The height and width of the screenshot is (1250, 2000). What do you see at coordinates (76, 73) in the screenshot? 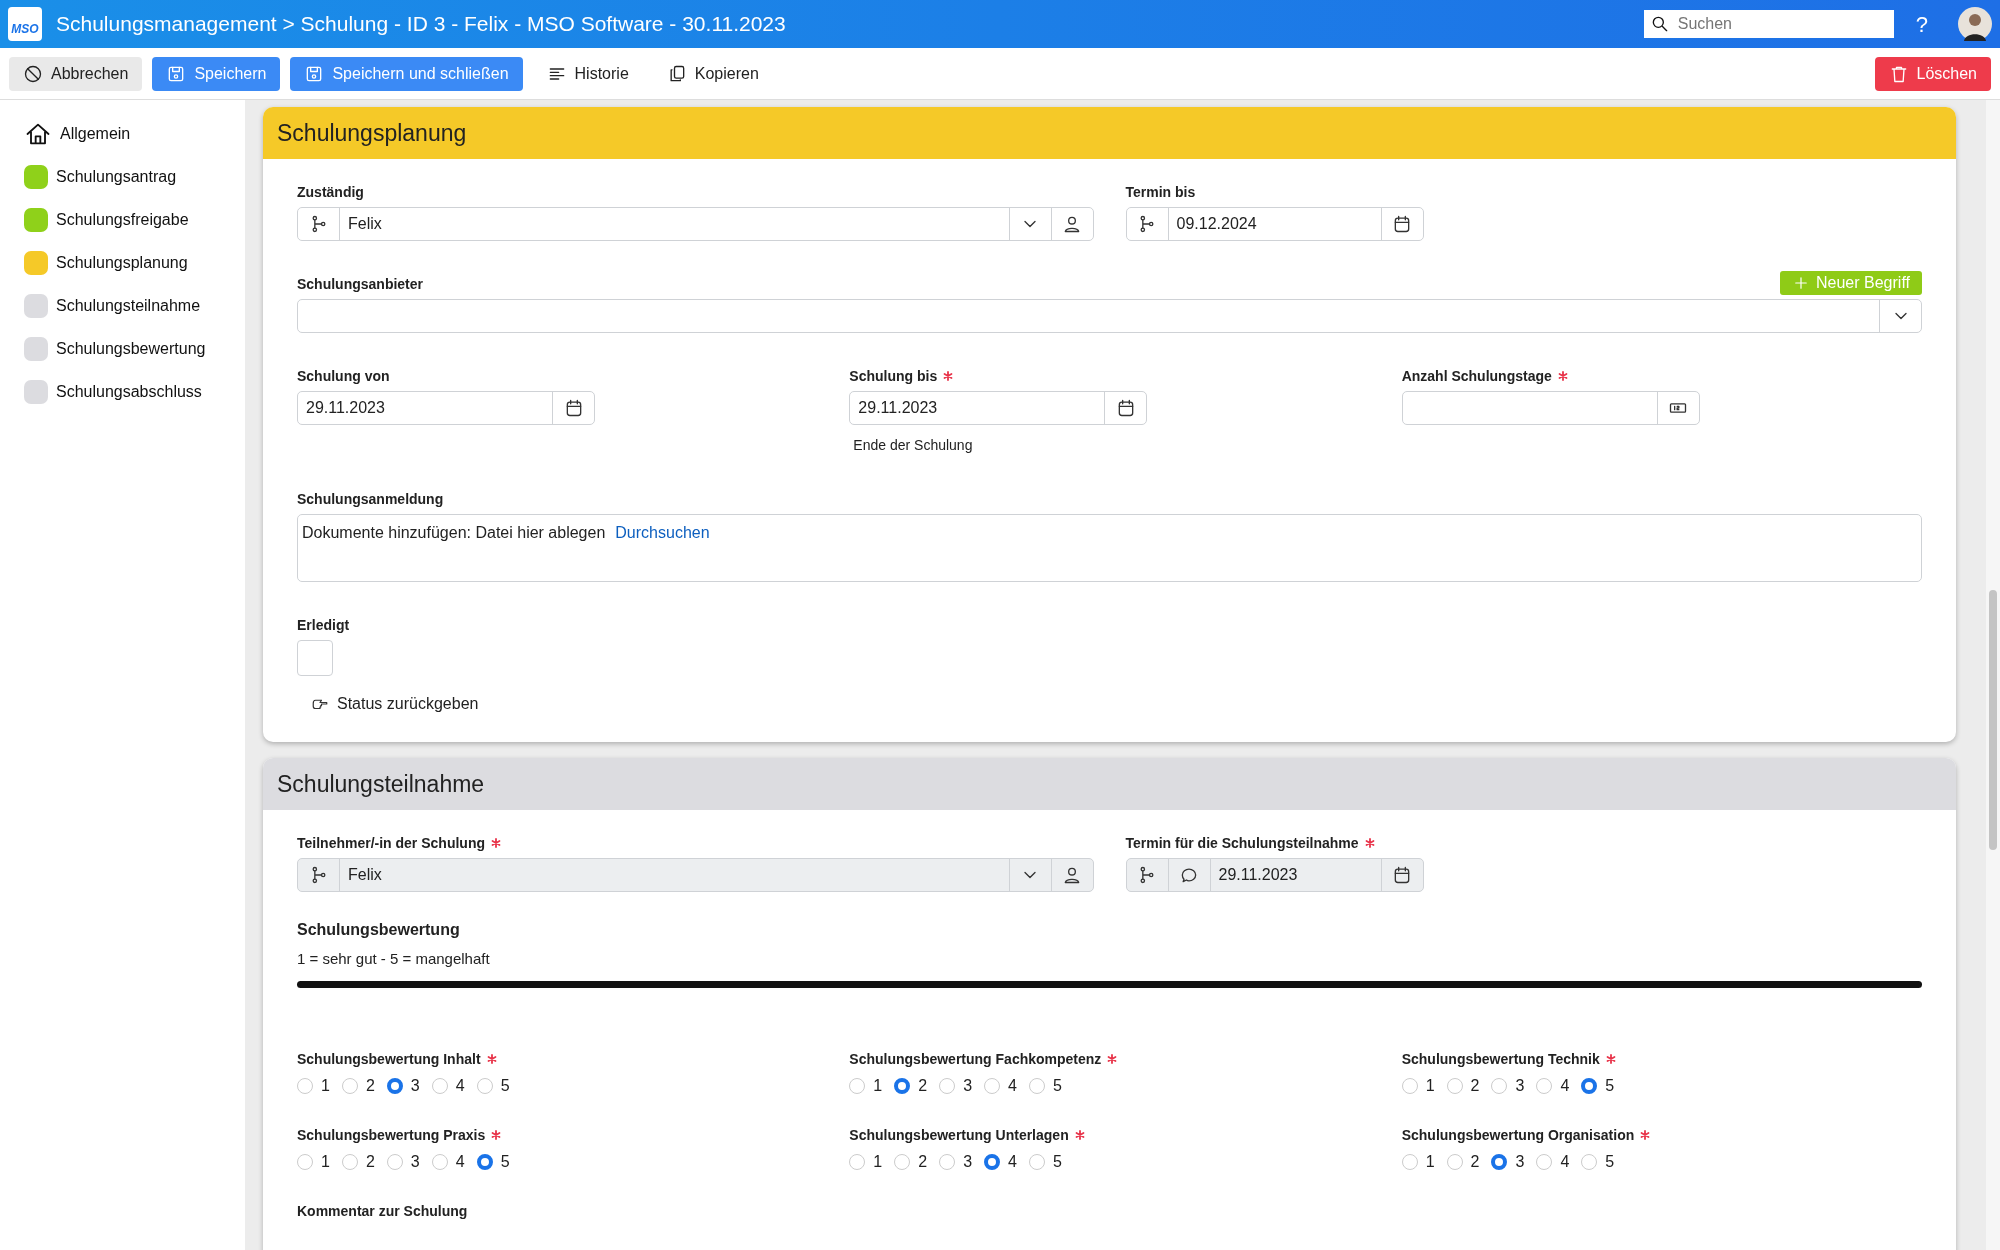
I see `cancel-button: Abbrechen` at bounding box center [76, 73].